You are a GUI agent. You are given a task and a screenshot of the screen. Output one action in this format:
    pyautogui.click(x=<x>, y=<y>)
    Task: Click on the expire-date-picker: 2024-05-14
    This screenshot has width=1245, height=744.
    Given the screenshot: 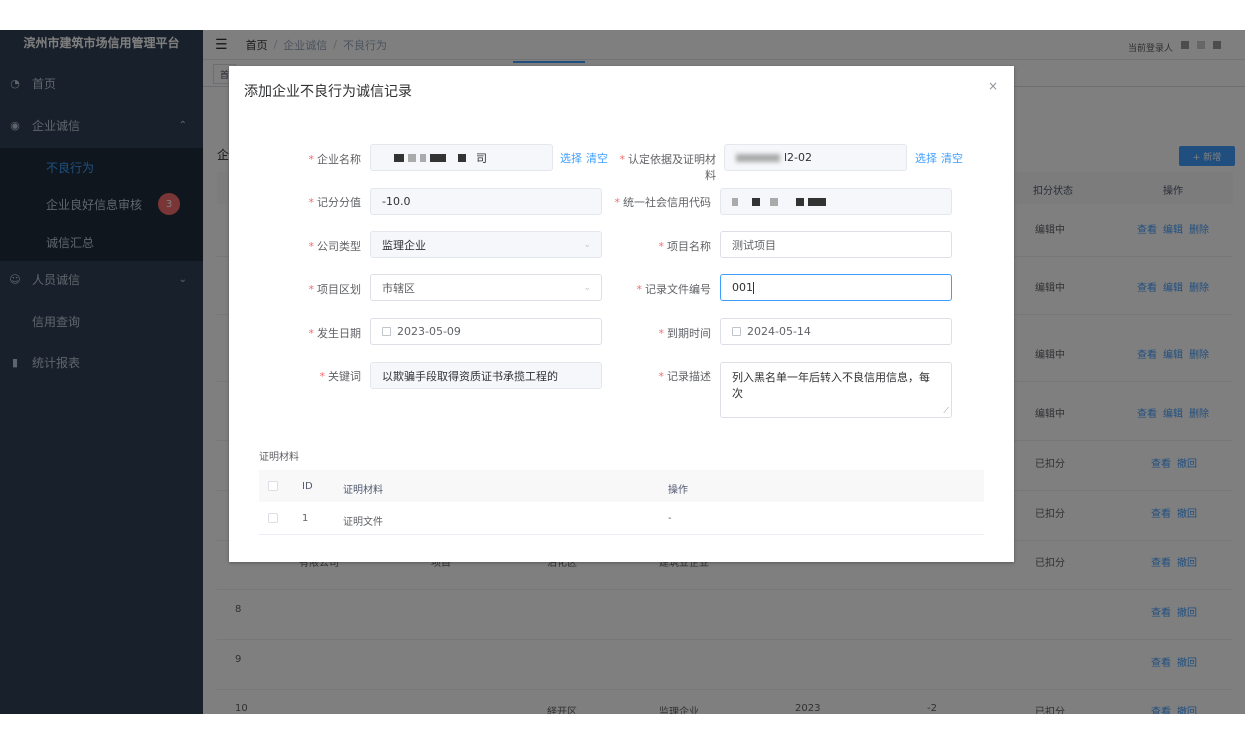 What is the action you would take?
    pyautogui.click(x=836, y=331)
    